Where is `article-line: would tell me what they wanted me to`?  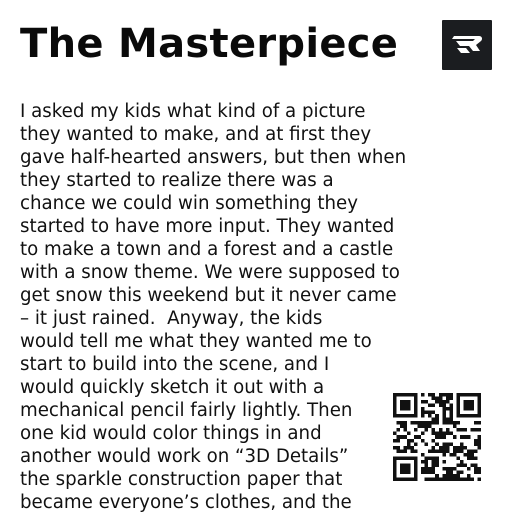
article-line: would tell me what they wanted me to is located at coordinates (196, 341).